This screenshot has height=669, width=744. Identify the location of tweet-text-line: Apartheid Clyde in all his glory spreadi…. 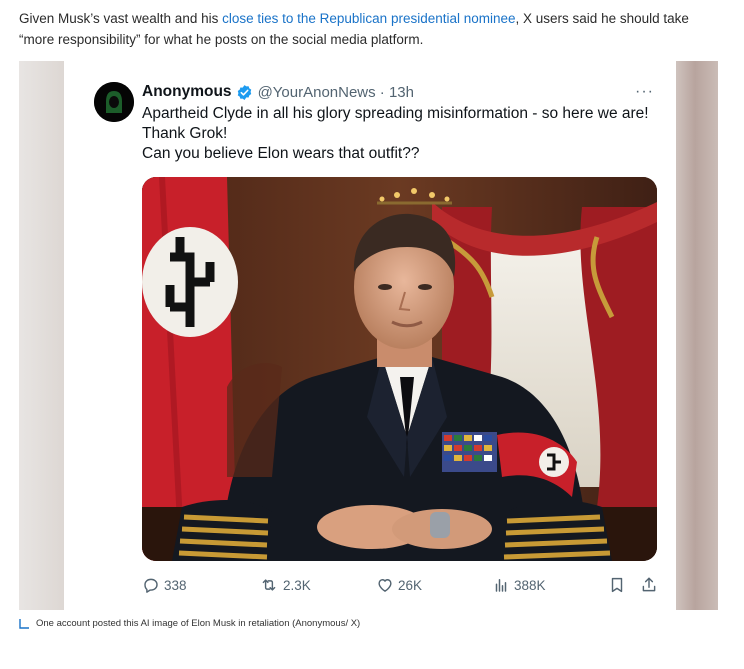
(395, 113).